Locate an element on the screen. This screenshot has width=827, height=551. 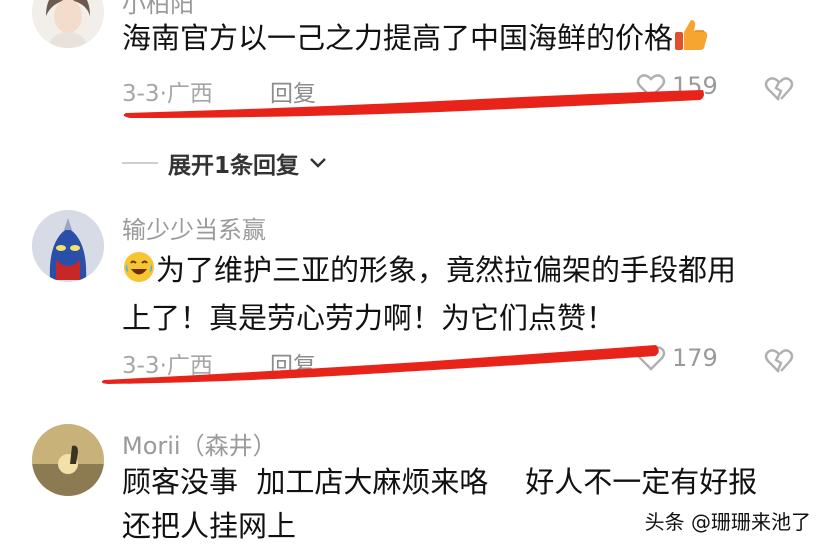
expand-replies-label: 展开1条回复 is located at coordinates (234, 166).